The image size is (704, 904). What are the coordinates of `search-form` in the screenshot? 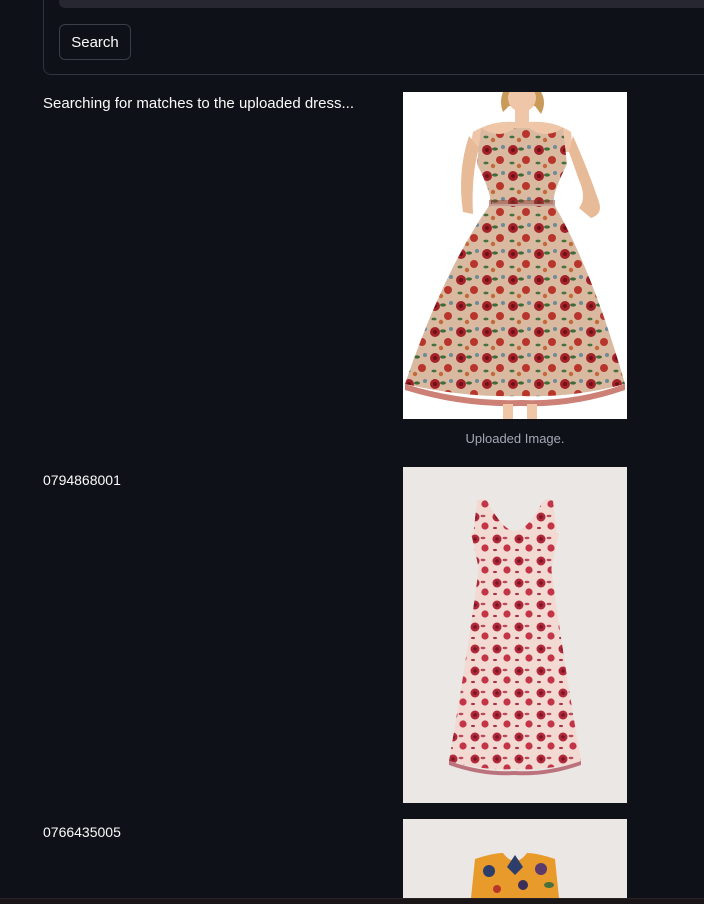 It's located at (373, 37).